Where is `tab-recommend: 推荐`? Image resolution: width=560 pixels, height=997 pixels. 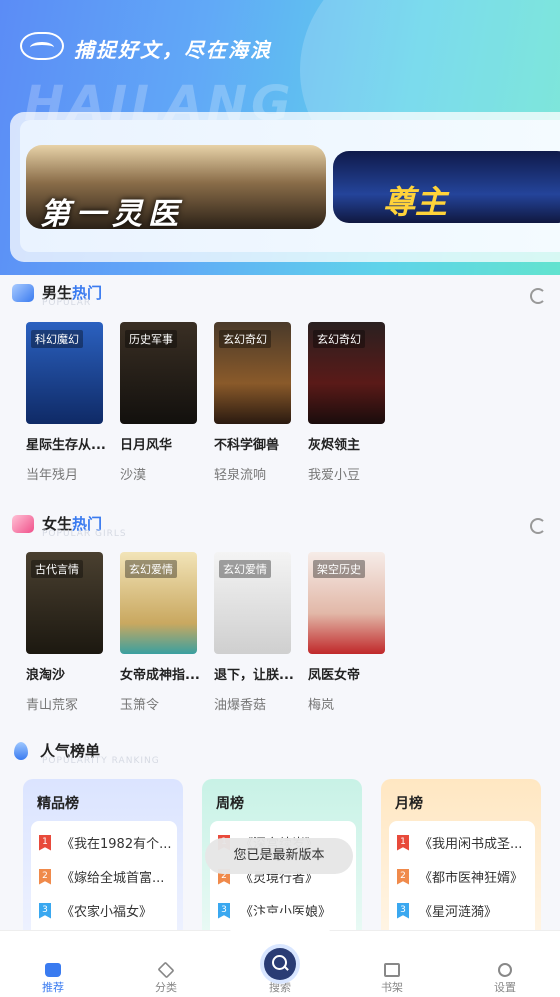
tab-recommend: 推荐 is located at coordinates (53, 963).